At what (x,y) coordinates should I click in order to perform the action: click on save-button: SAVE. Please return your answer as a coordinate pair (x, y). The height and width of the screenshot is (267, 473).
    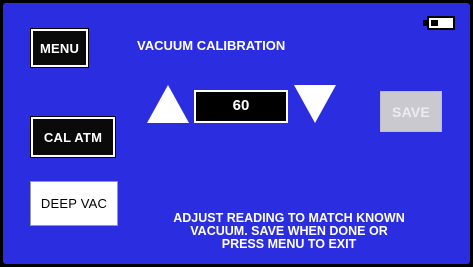
    Looking at the image, I should click on (411, 111).